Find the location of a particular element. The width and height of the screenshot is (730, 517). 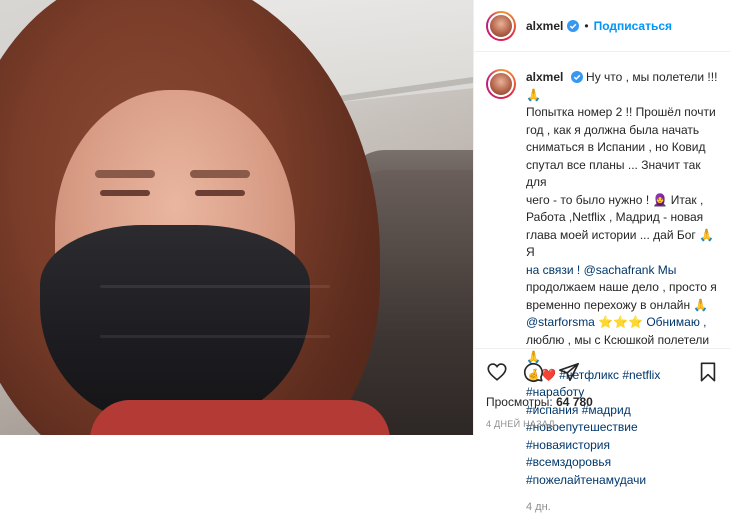

caption-mention-line: на связи ! @sachafrank Мы is located at coordinates (622, 271).